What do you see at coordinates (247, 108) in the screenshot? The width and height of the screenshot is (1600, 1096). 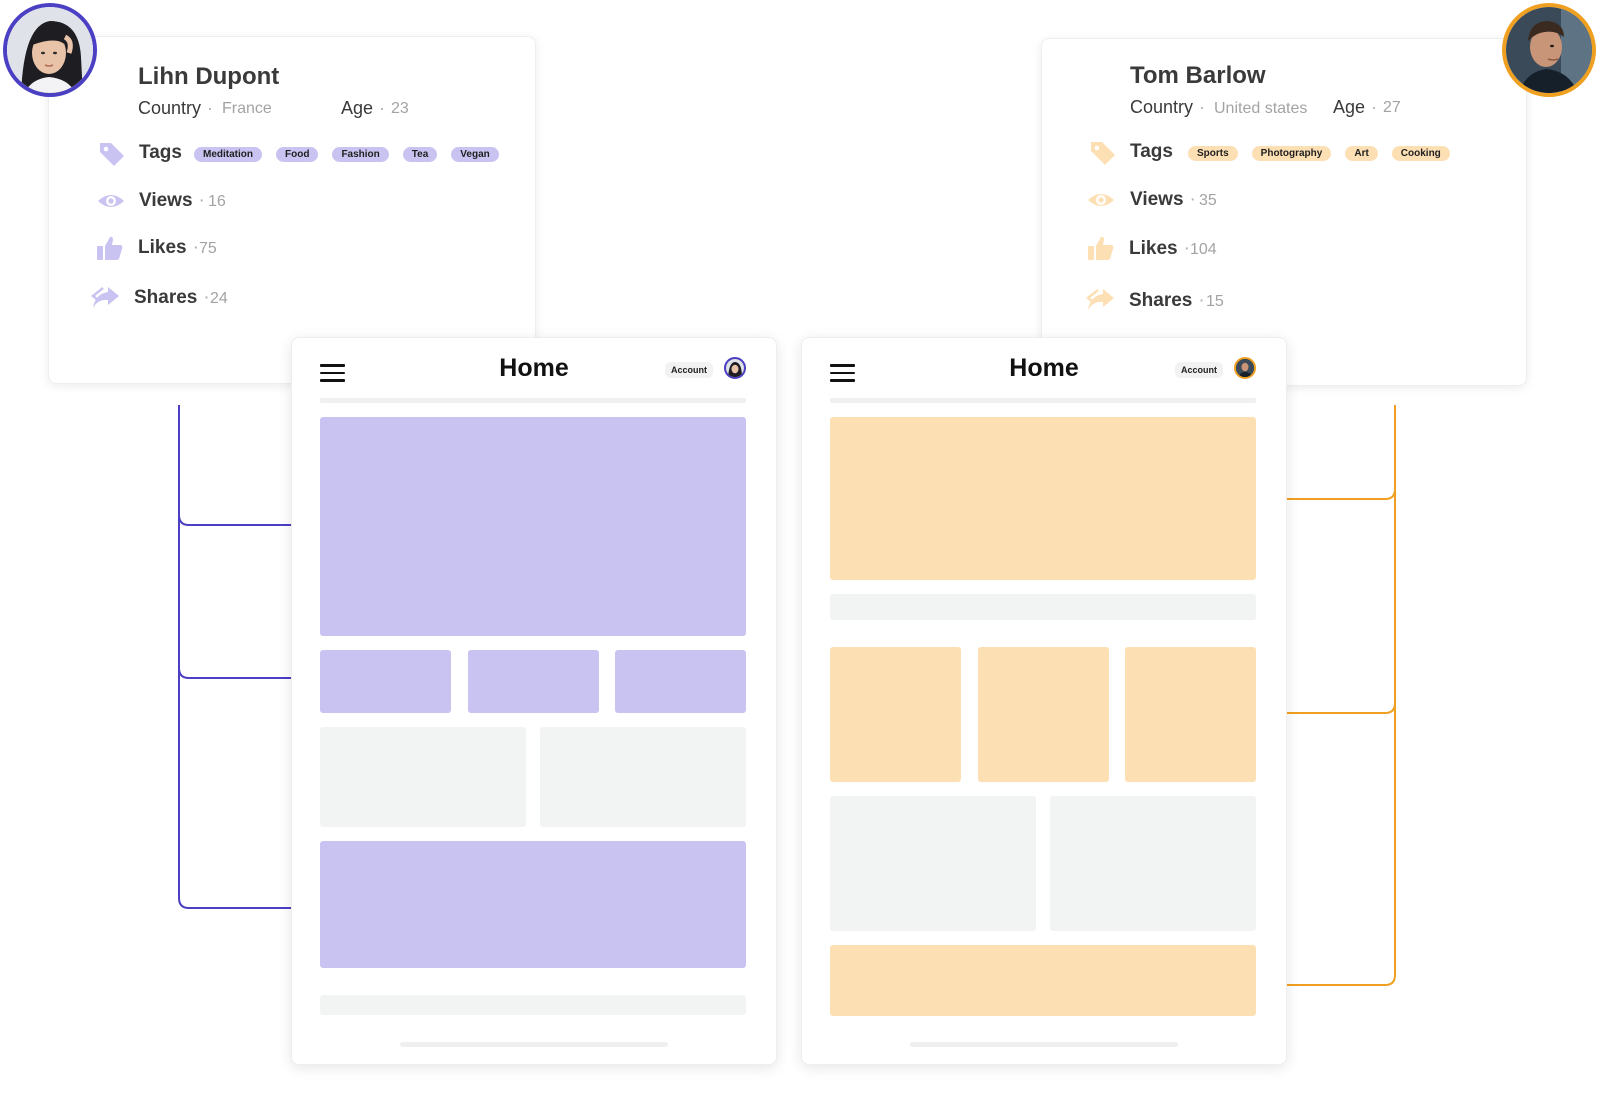 I see `country-value: France` at bounding box center [247, 108].